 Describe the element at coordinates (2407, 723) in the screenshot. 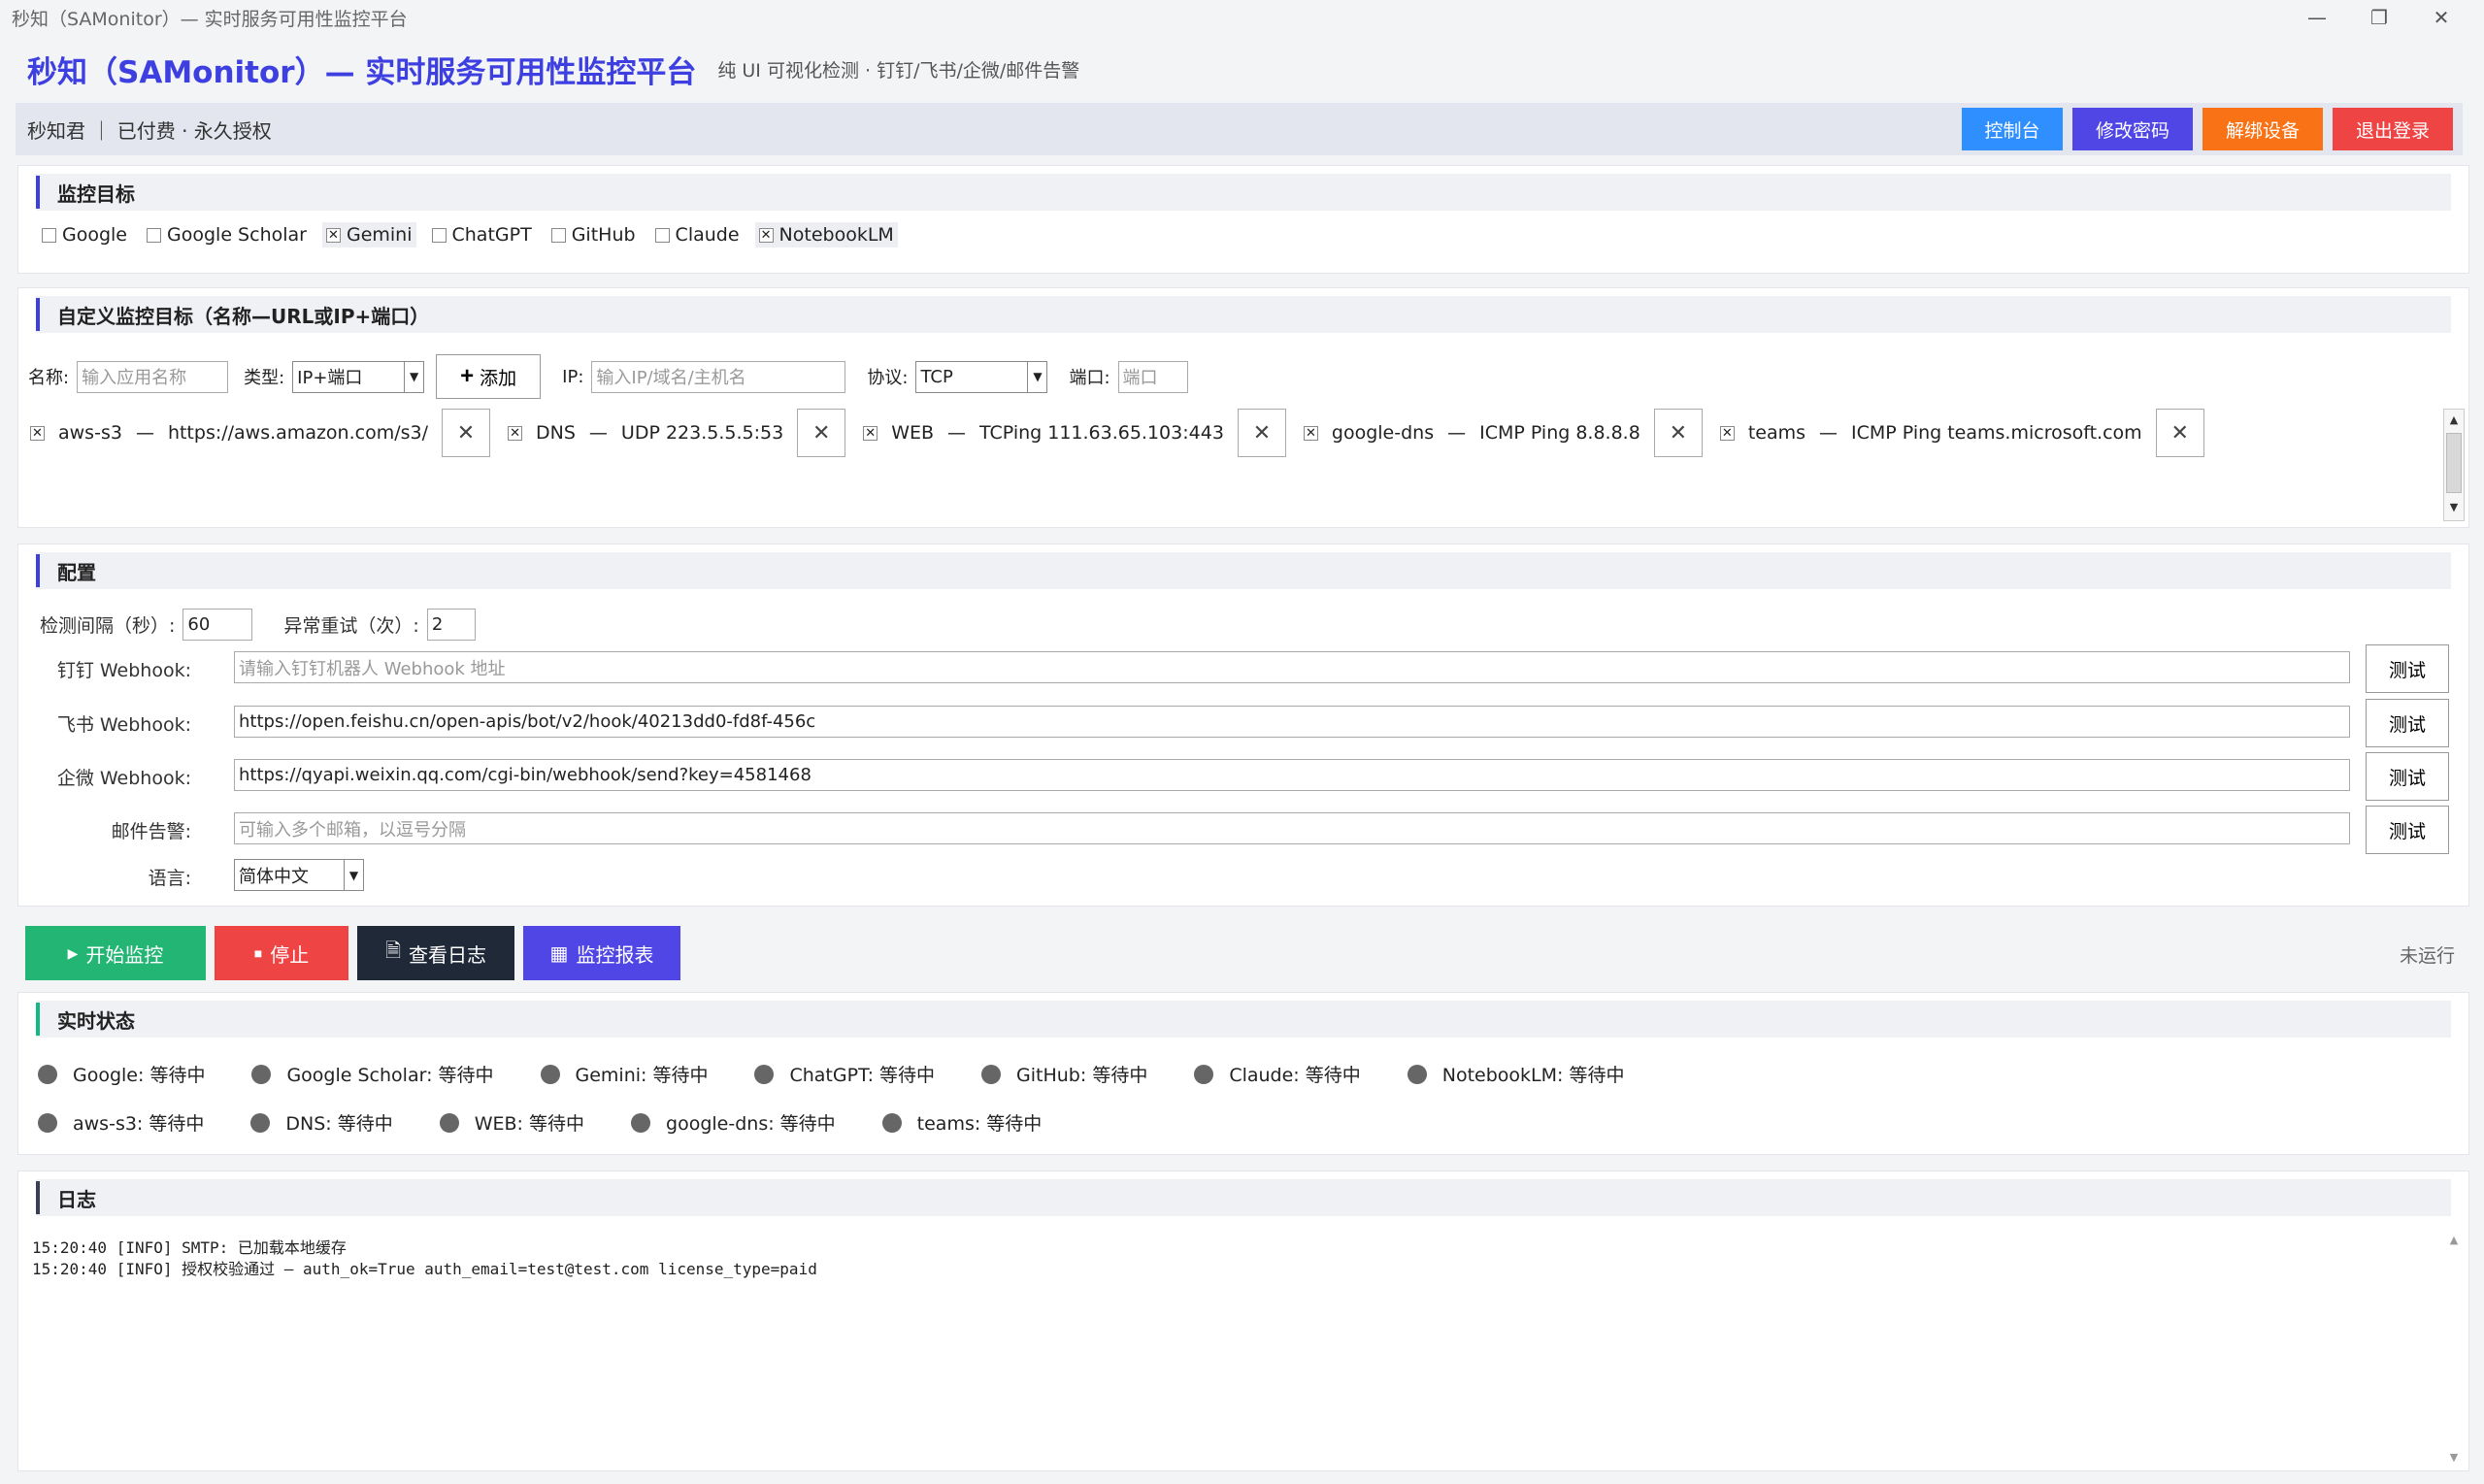

I see `feishu-test-button: 测试` at that location.